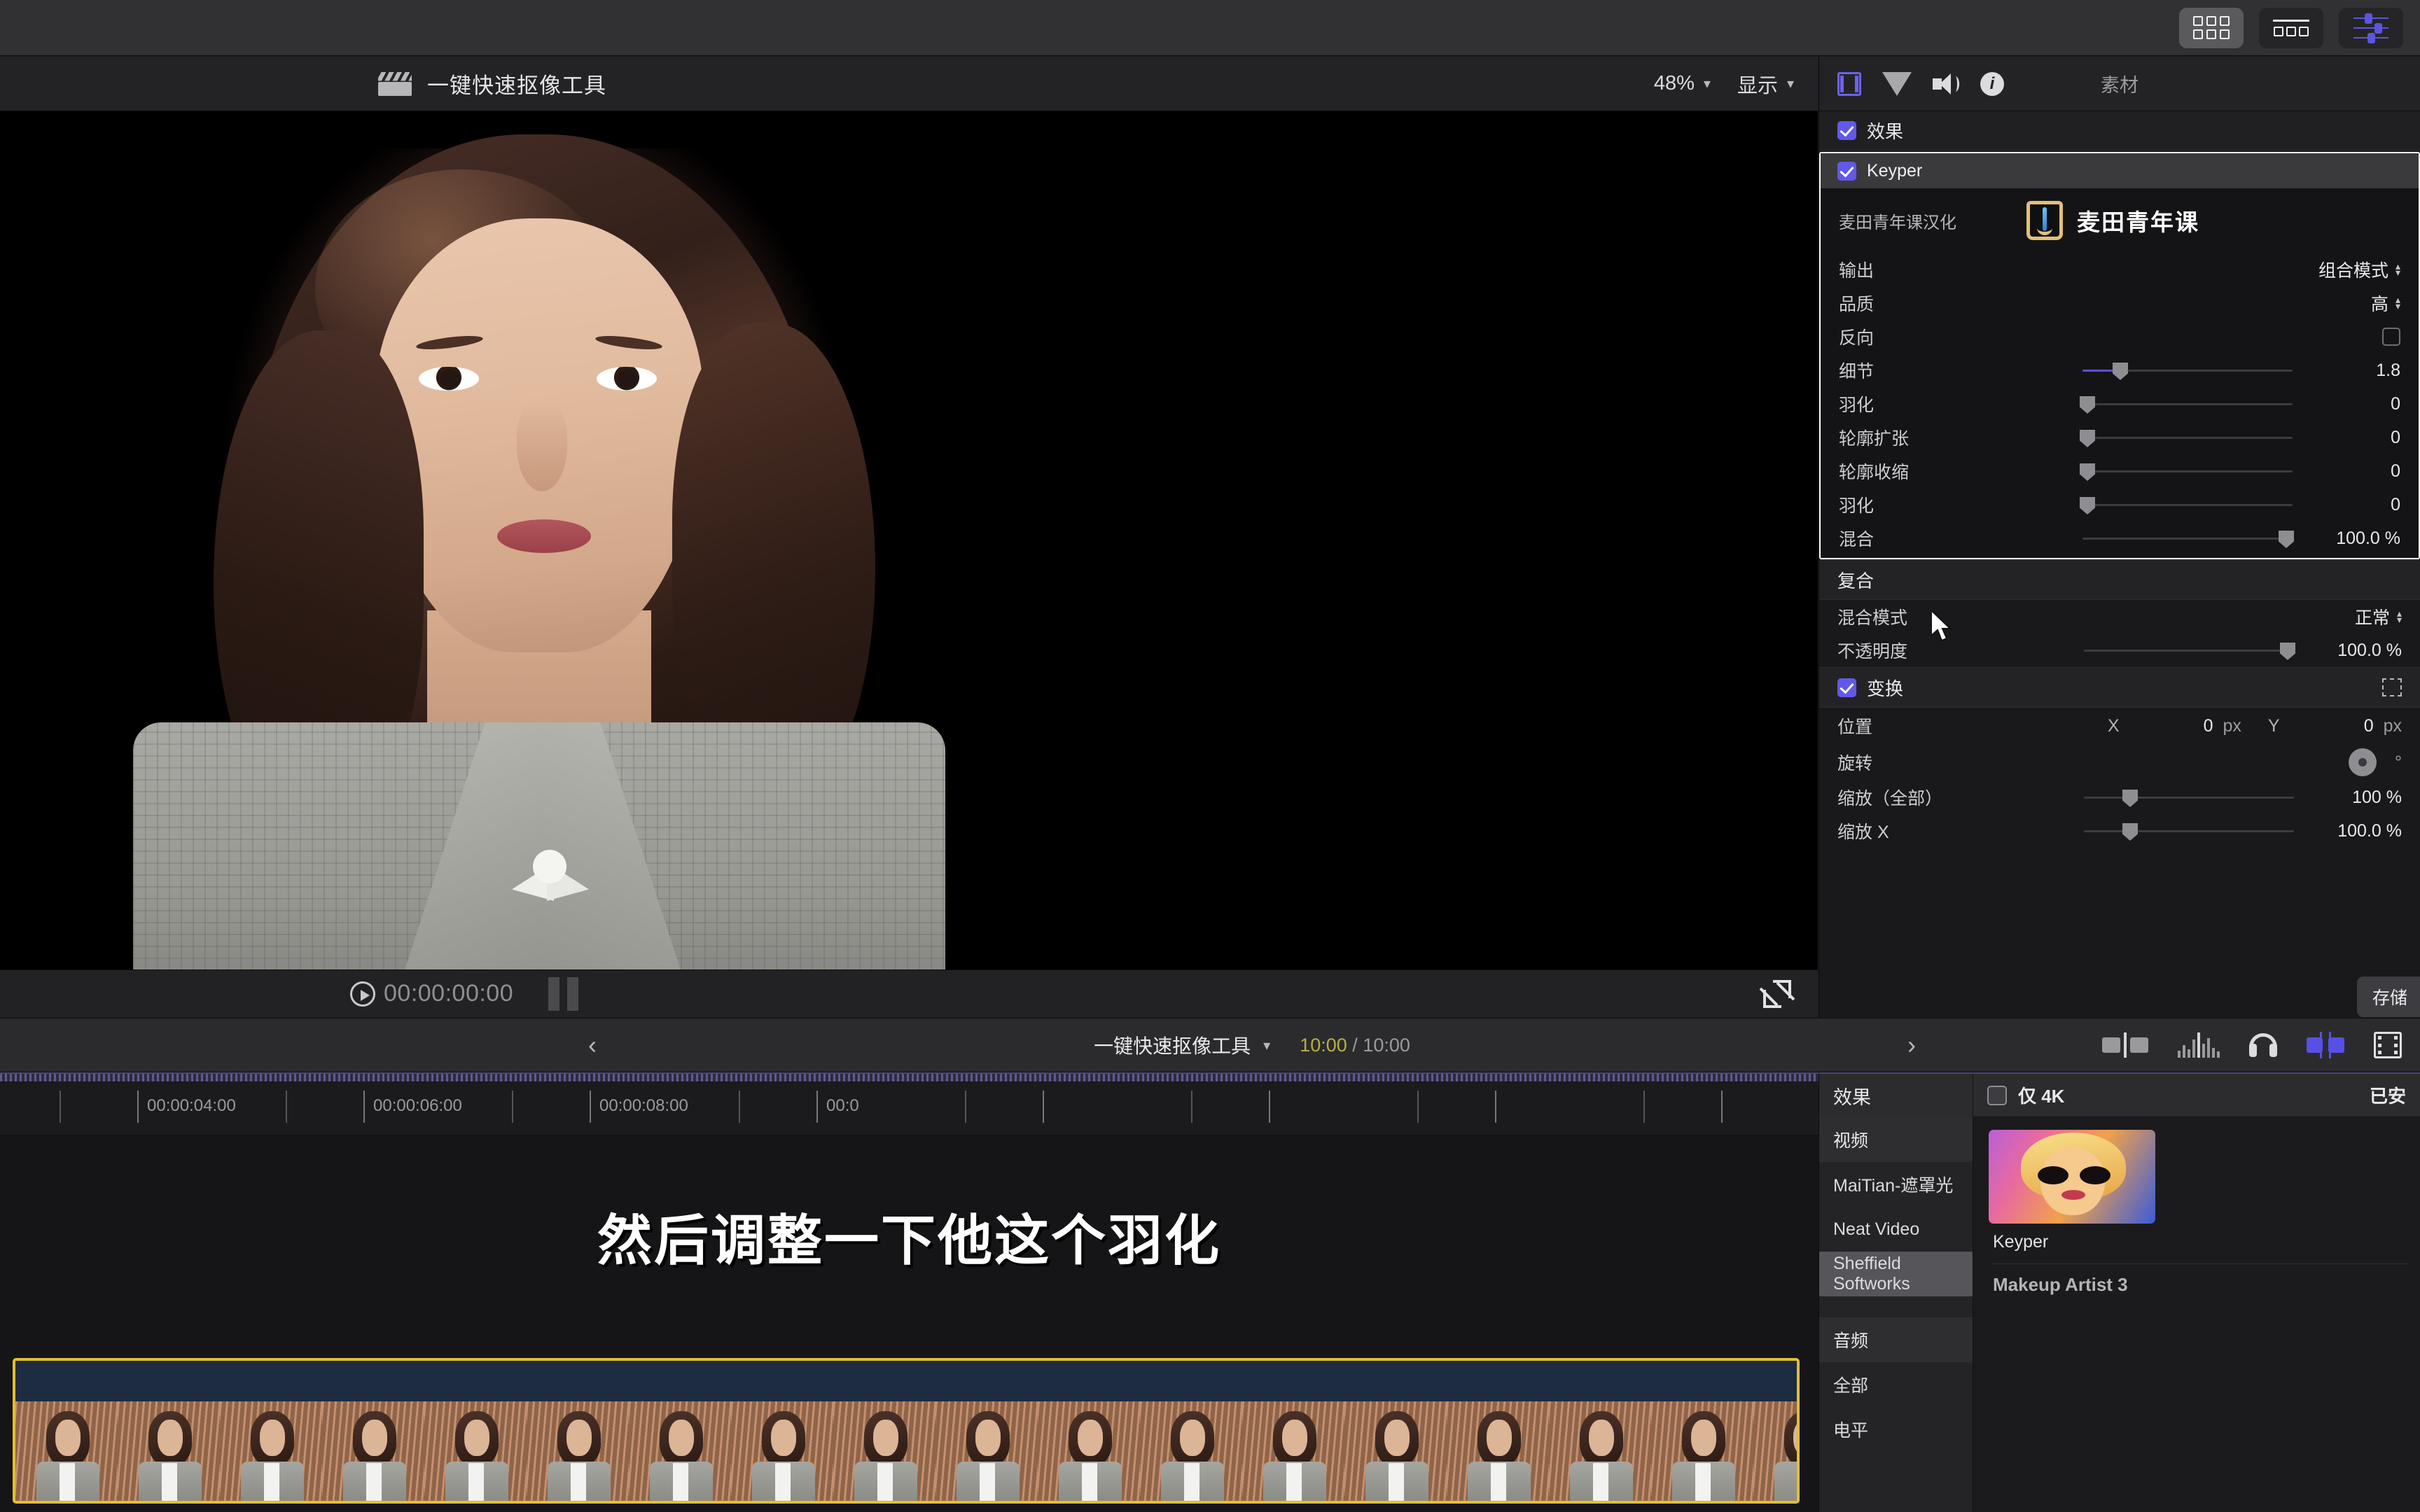 This screenshot has width=2420, height=1512. I want to click on timeline-ruler: 00:00:04:00 00:00:06:00 00:00:08:00 00:0, so click(909, 1103).